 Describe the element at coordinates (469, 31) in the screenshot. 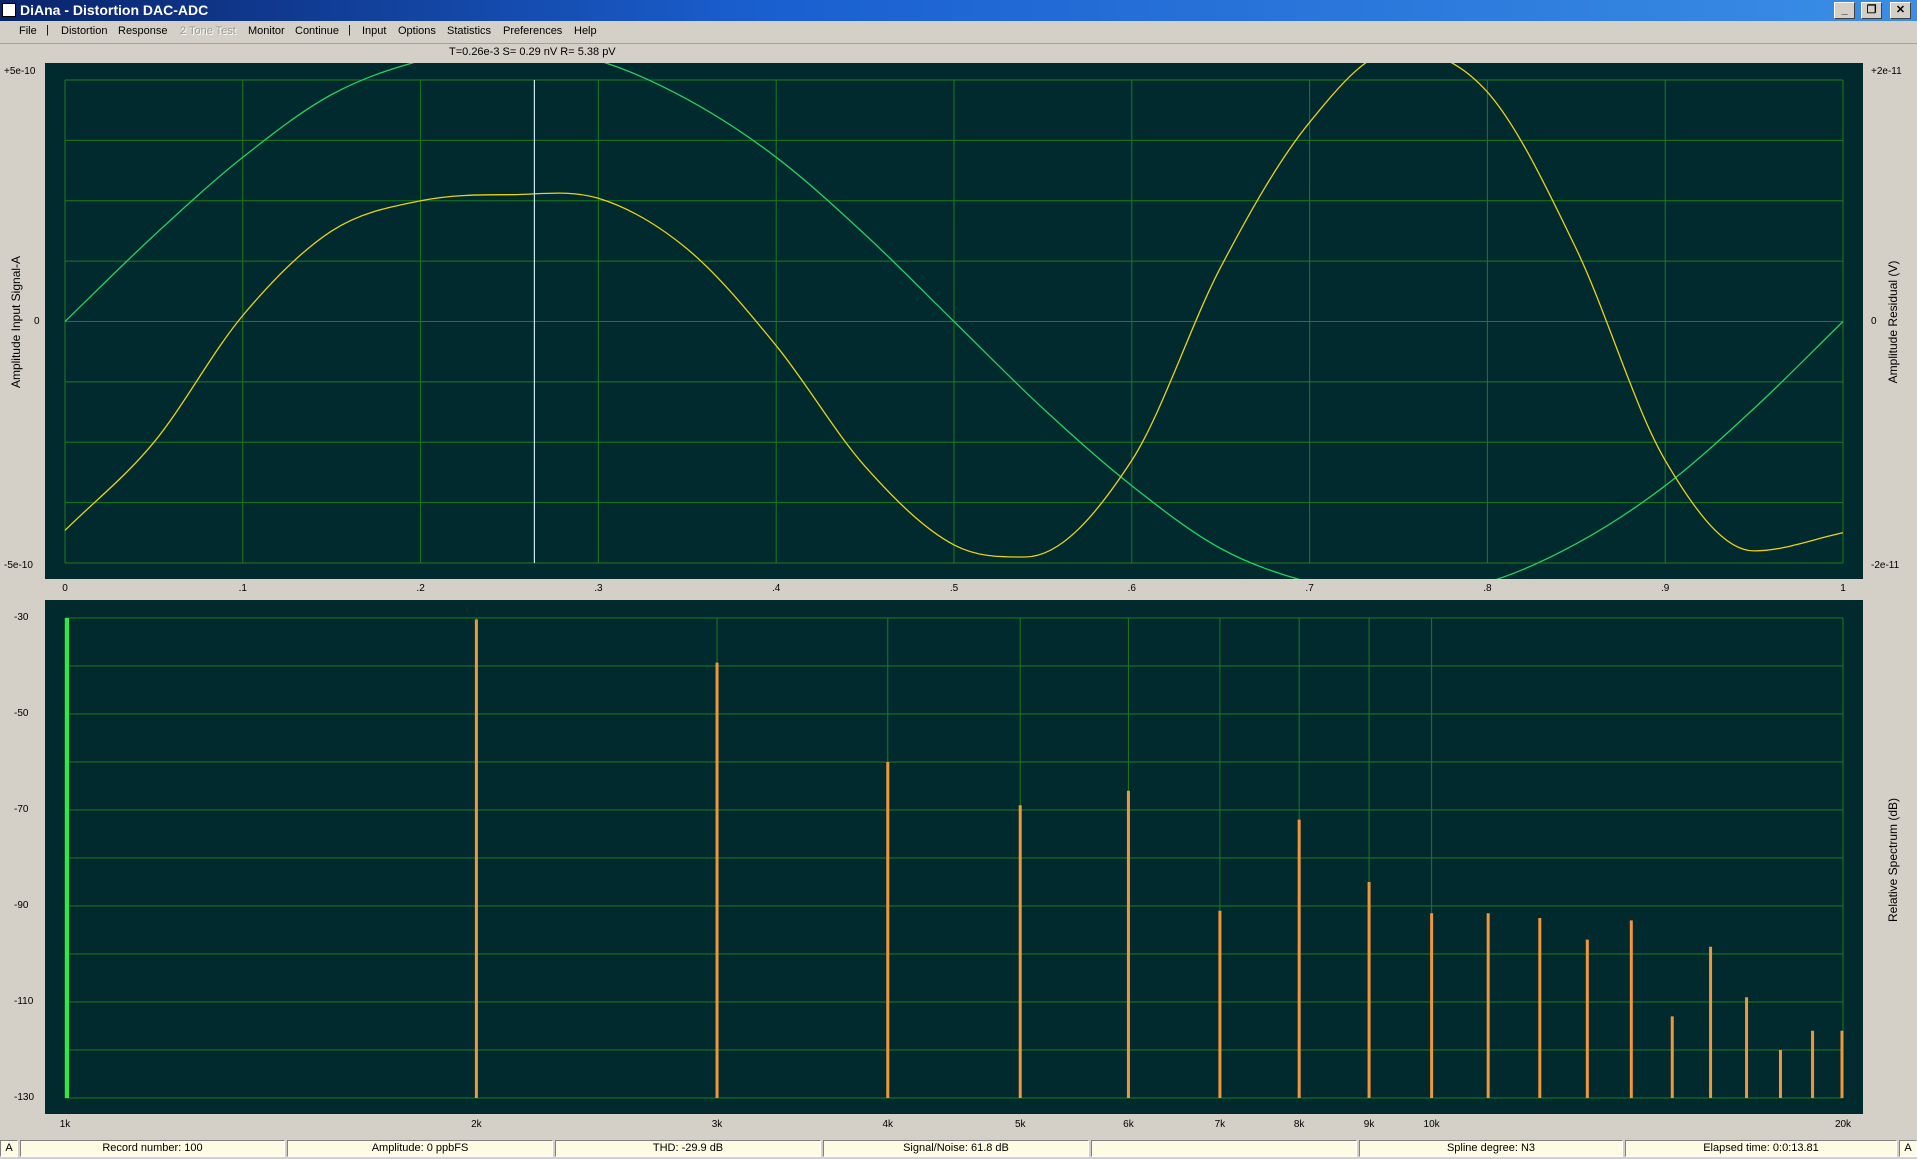

I see `menu-statistics: Statistics` at that location.